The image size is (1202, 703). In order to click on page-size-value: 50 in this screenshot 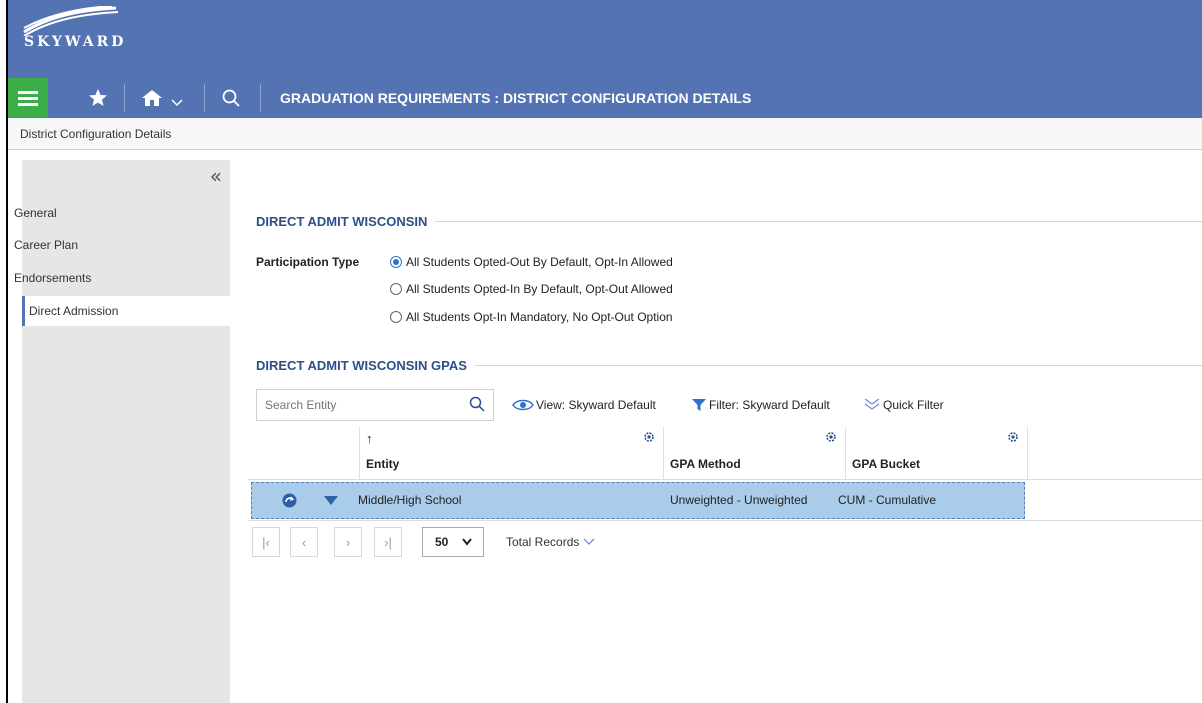, I will do `click(442, 542)`.